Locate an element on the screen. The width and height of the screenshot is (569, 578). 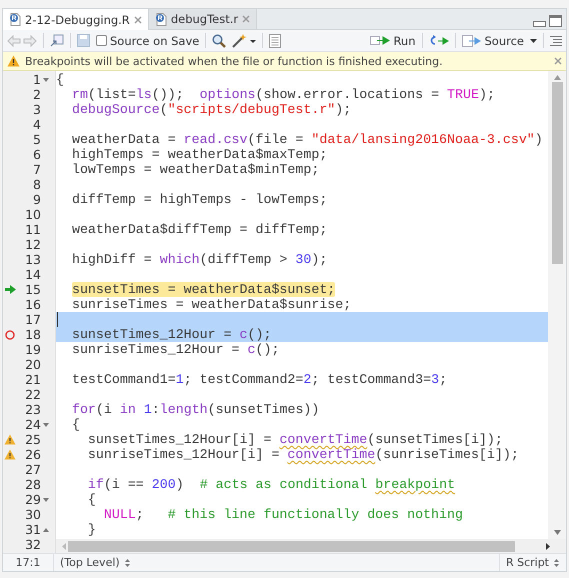
line-number: 22 is located at coordinates (32, 394).